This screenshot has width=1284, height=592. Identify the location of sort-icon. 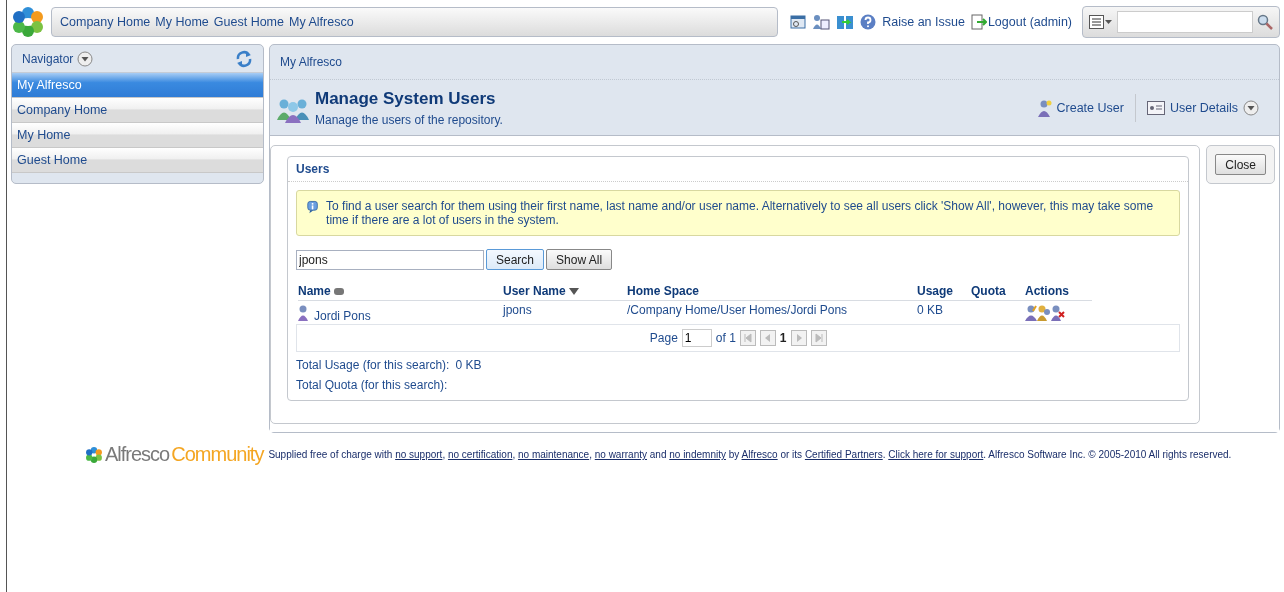
(339, 291).